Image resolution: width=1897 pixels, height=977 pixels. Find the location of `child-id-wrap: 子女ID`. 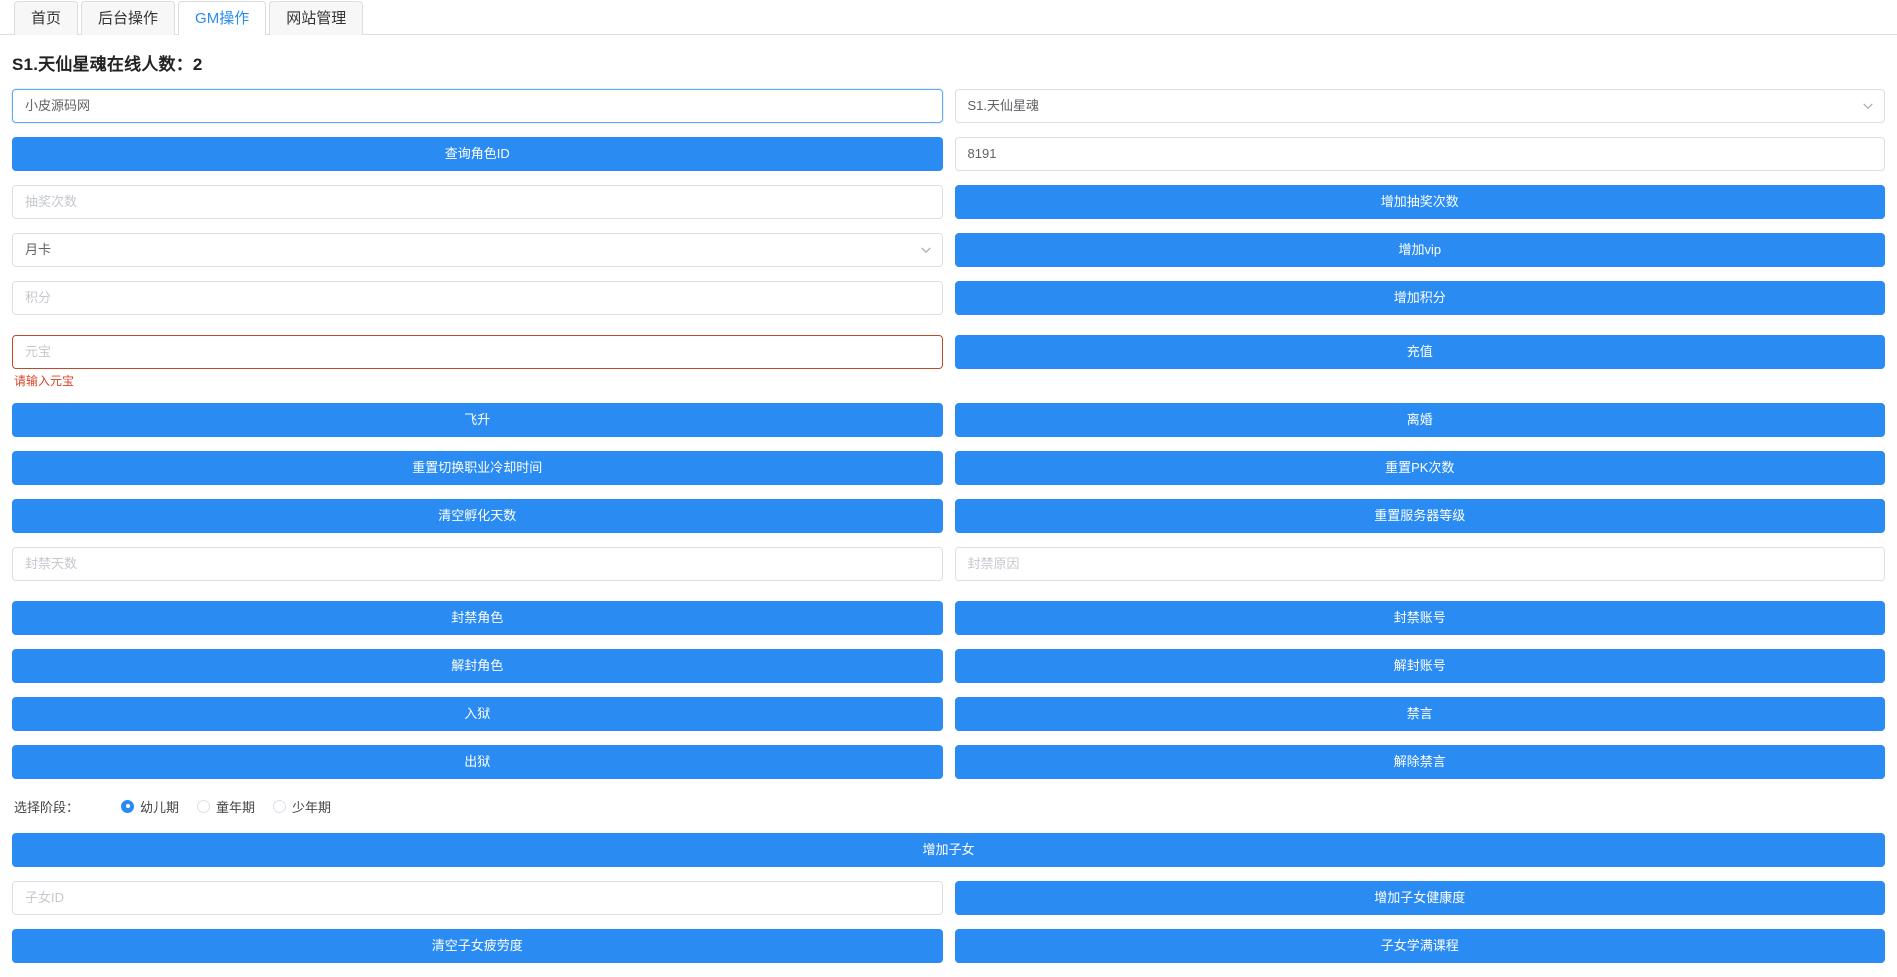

child-id-wrap: 子女ID is located at coordinates (477, 898).